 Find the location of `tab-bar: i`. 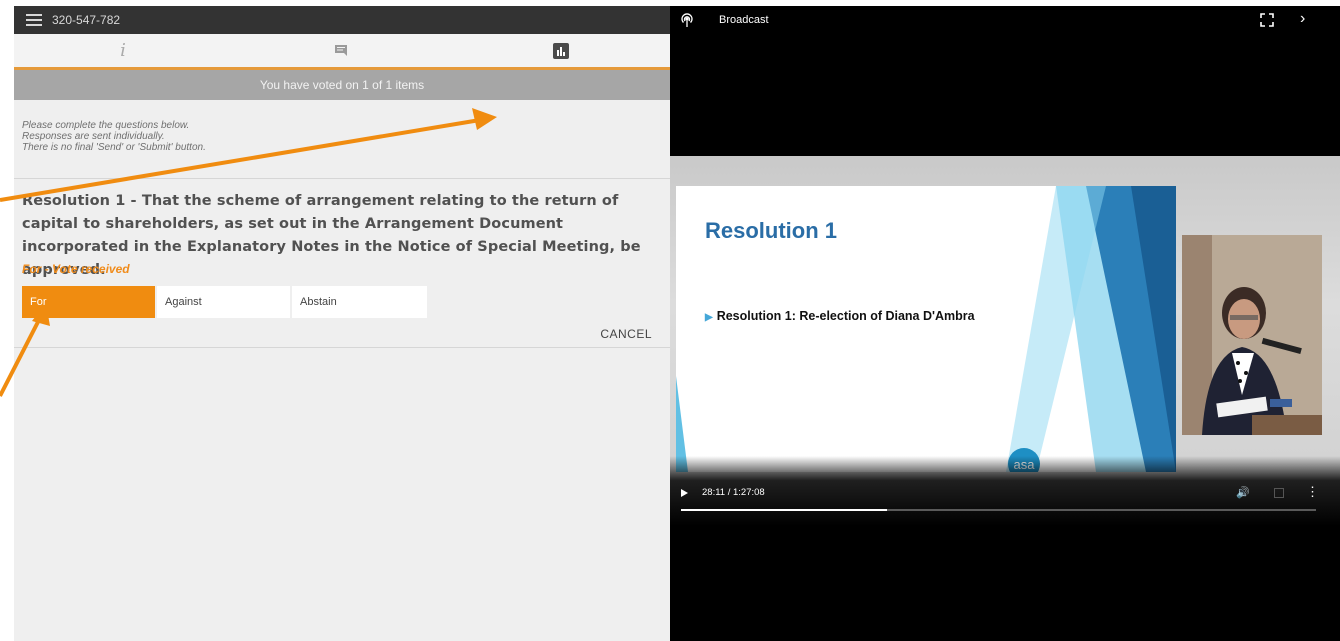

tab-bar: i is located at coordinates (342, 52).